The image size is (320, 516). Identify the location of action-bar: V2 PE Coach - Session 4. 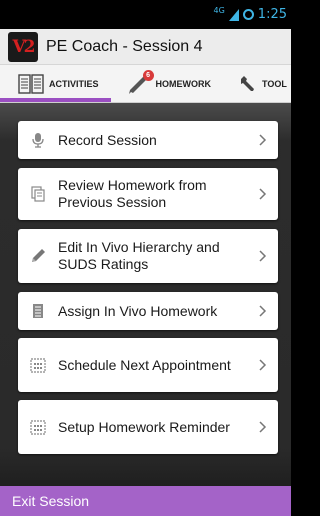
(145, 47).